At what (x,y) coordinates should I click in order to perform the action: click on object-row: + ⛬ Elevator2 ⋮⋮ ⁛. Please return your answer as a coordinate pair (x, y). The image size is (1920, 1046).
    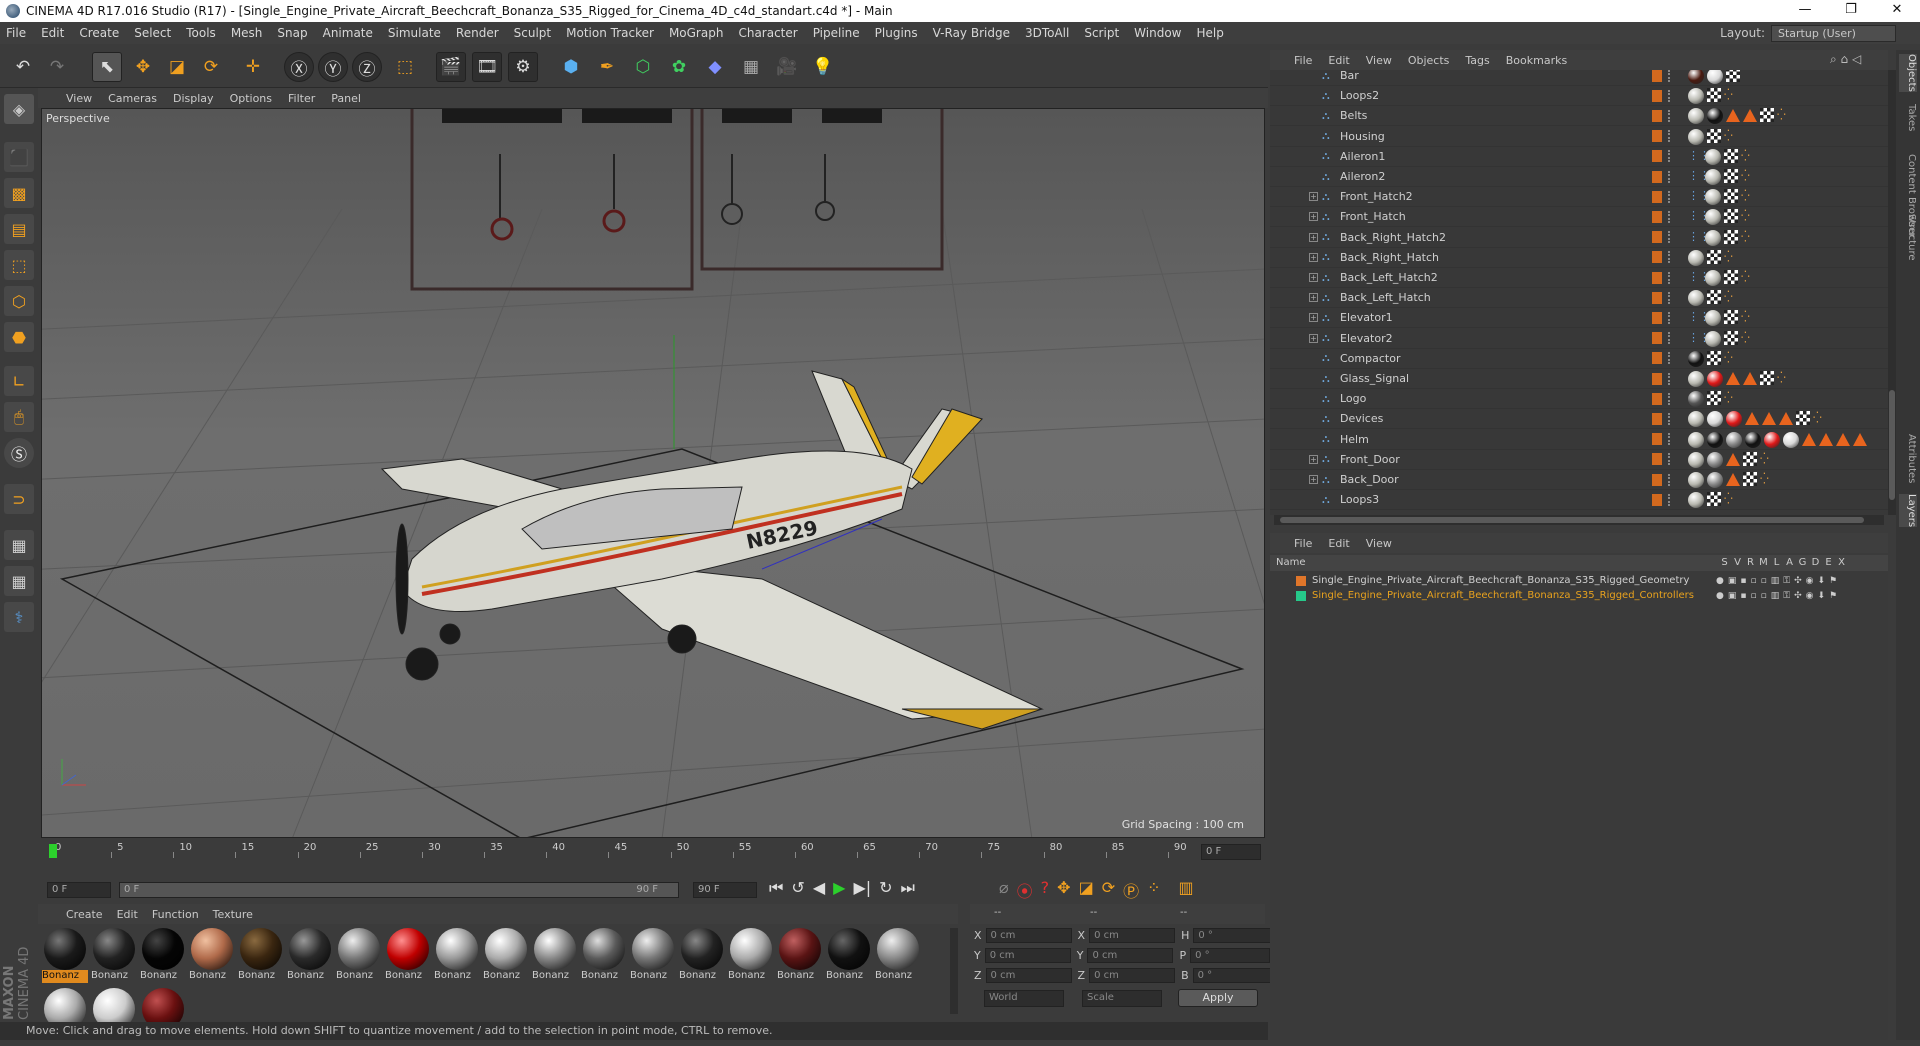
    Looking at the image, I should click on (1579, 339).